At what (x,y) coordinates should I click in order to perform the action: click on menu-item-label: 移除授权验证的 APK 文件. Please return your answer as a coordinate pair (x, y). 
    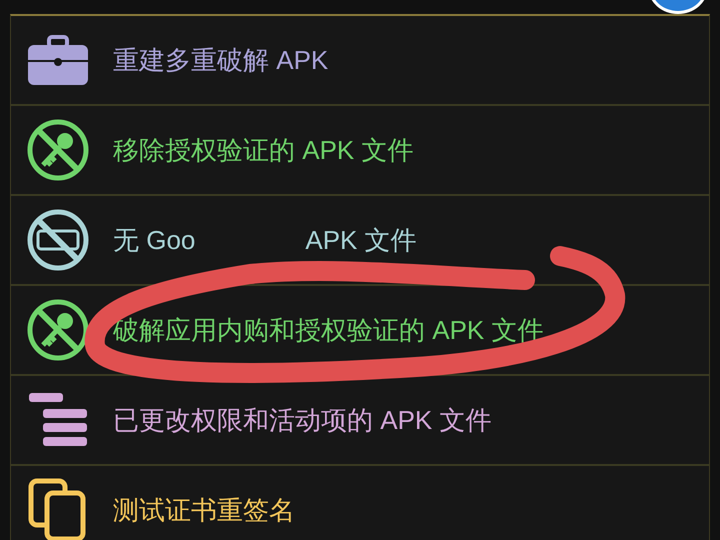
    Looking at the image, I should click on (263, 150).